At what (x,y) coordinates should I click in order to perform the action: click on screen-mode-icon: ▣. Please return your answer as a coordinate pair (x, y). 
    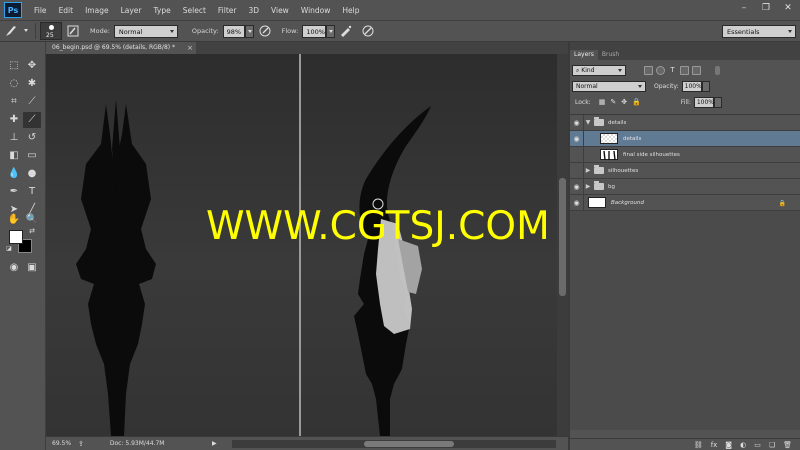
    Looking at the image, I should click on (32, 268).